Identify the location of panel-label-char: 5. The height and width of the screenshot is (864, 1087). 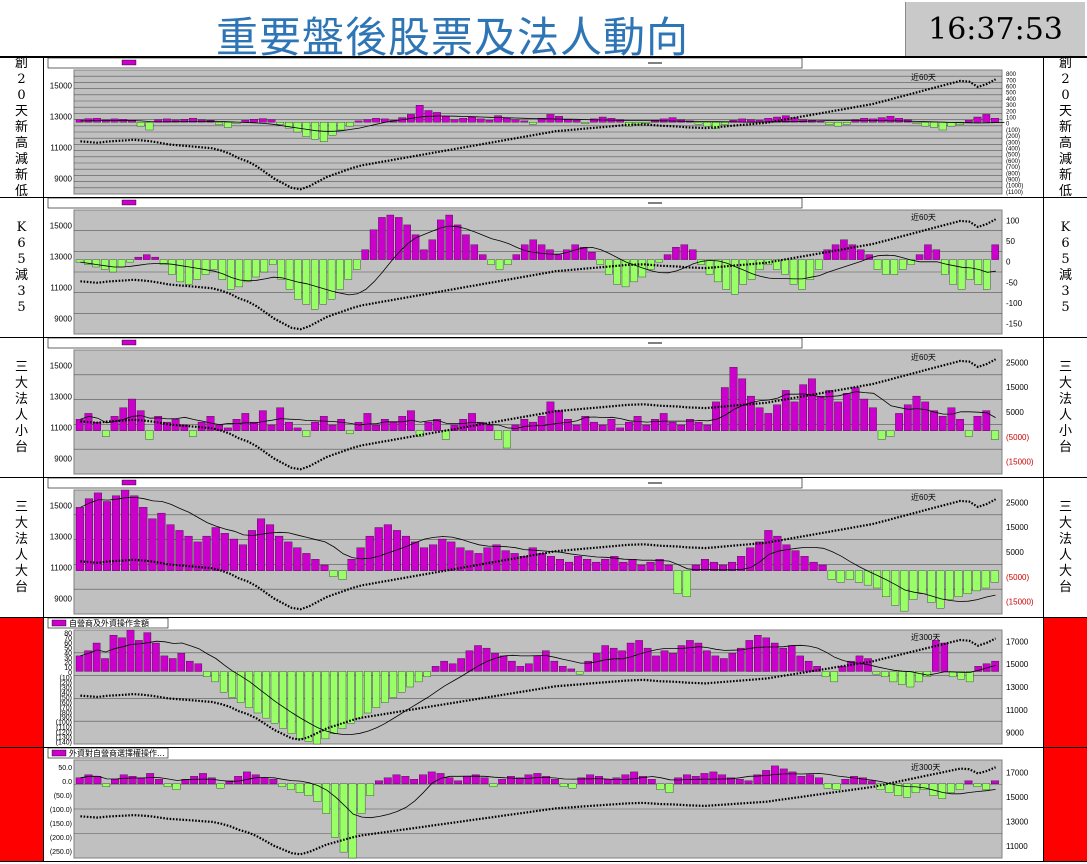
(1065, 307).